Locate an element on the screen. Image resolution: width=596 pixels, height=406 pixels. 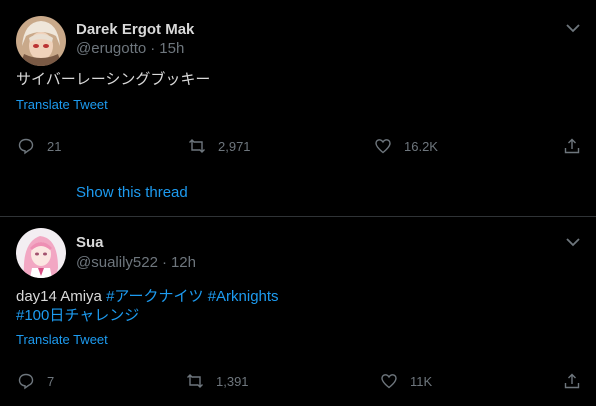
retweet-button: 2,971 is located at coordinates (219, 146).